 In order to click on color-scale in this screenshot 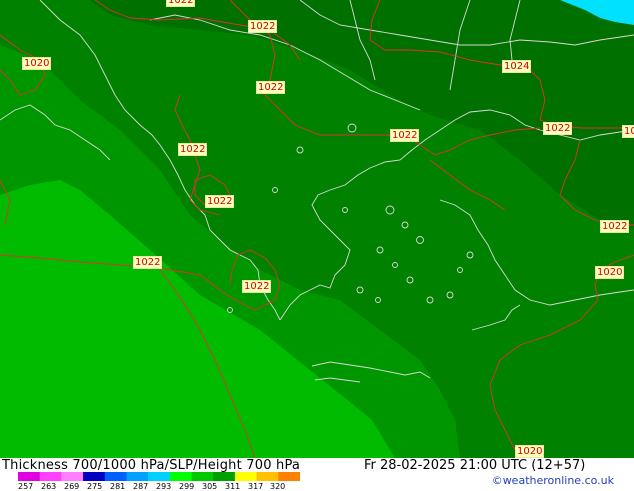, I will do `click(159, 476)`.